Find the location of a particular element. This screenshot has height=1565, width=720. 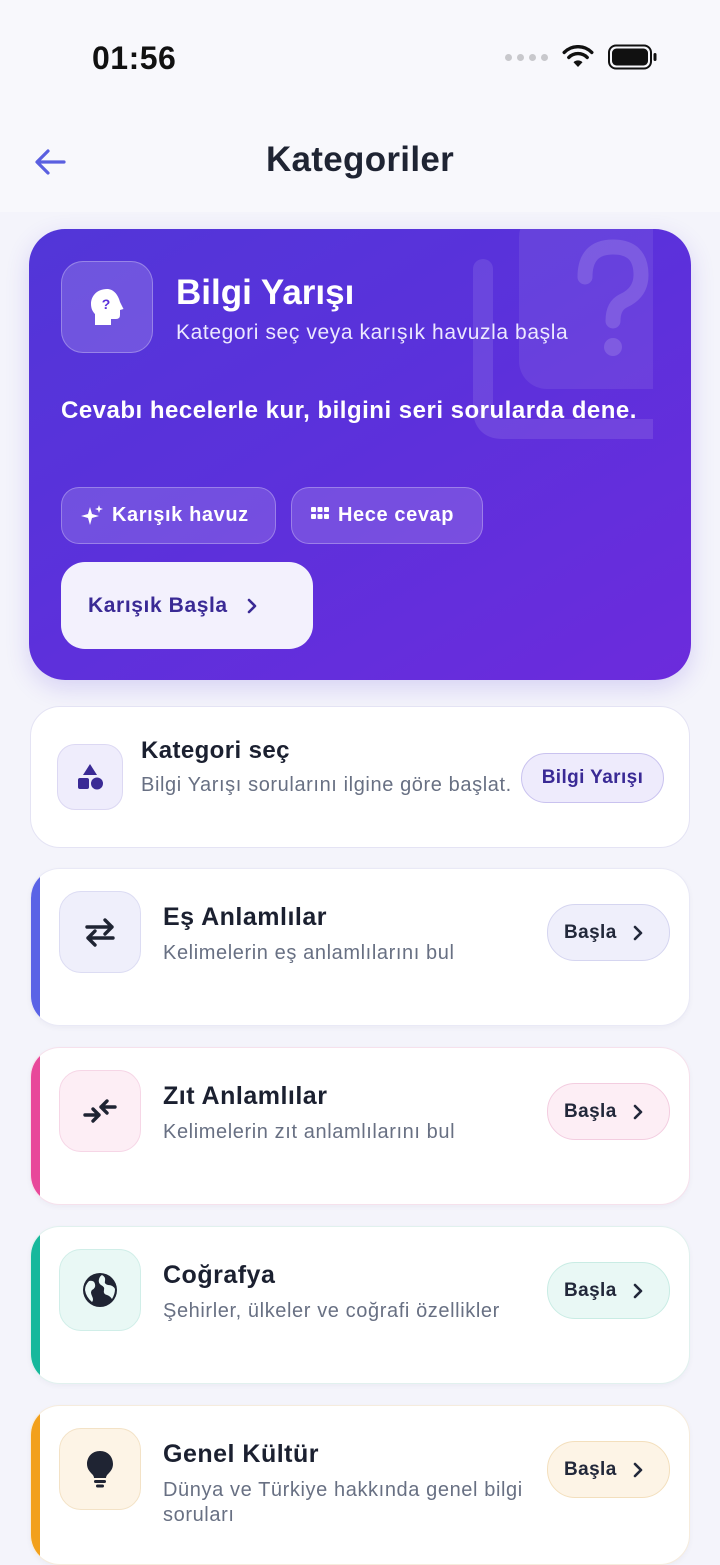

status-icons is located at coordinates (581, 57).